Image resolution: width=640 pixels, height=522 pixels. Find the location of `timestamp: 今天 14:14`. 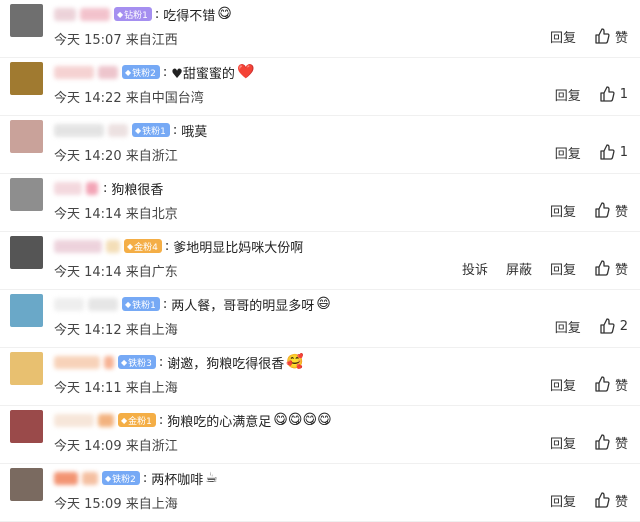

timestamp: 今天 14:14 is located at coordinates (88, 272).